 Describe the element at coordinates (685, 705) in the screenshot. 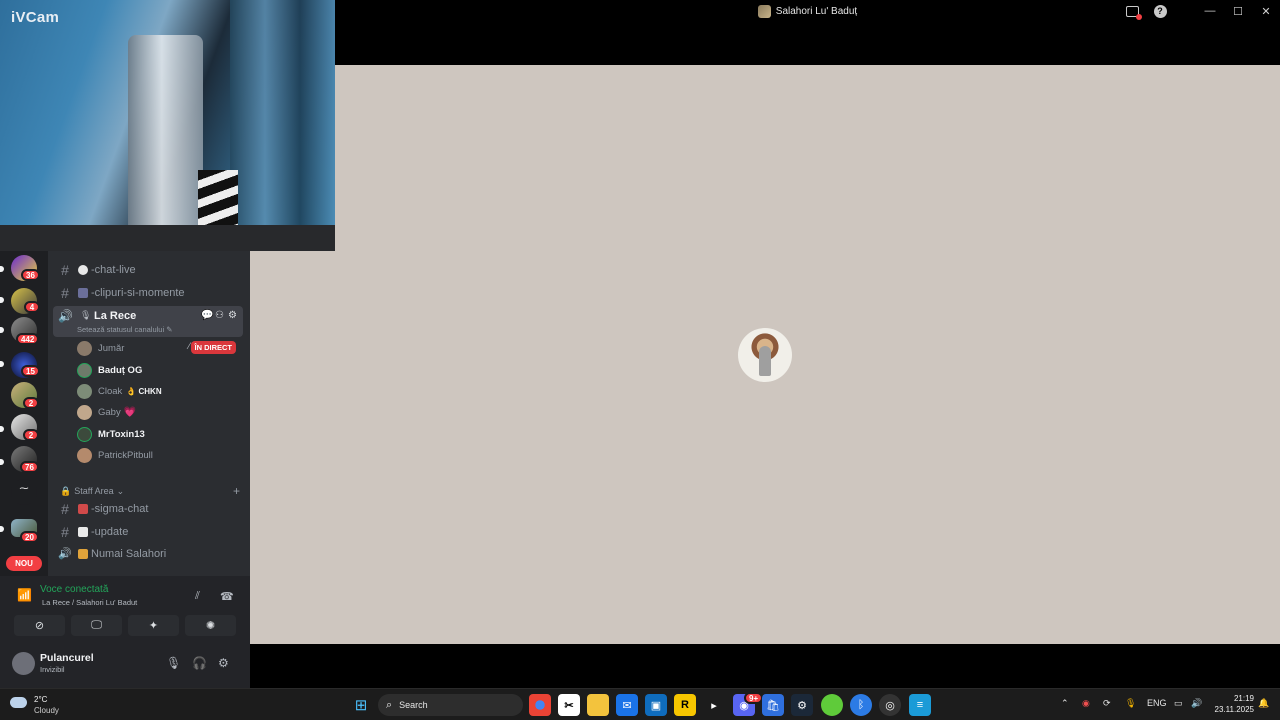

I see `rockstar-icon: R` at that location.